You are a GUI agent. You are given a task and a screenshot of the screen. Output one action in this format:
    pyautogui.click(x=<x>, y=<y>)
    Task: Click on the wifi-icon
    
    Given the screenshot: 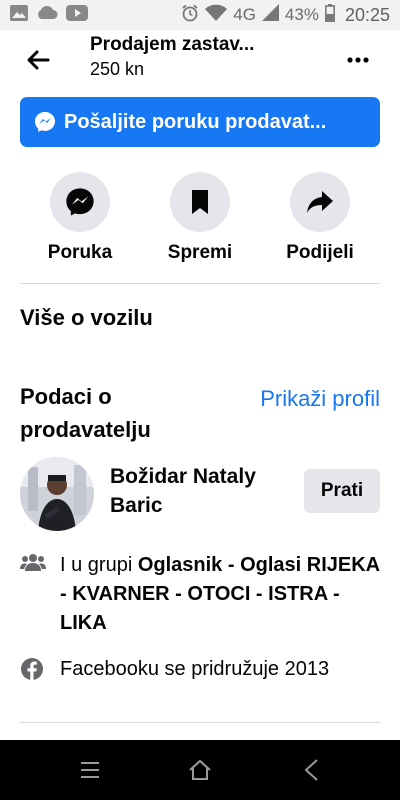 What is the action you would take?
    pyautogui.click(x=216, y=15)
    